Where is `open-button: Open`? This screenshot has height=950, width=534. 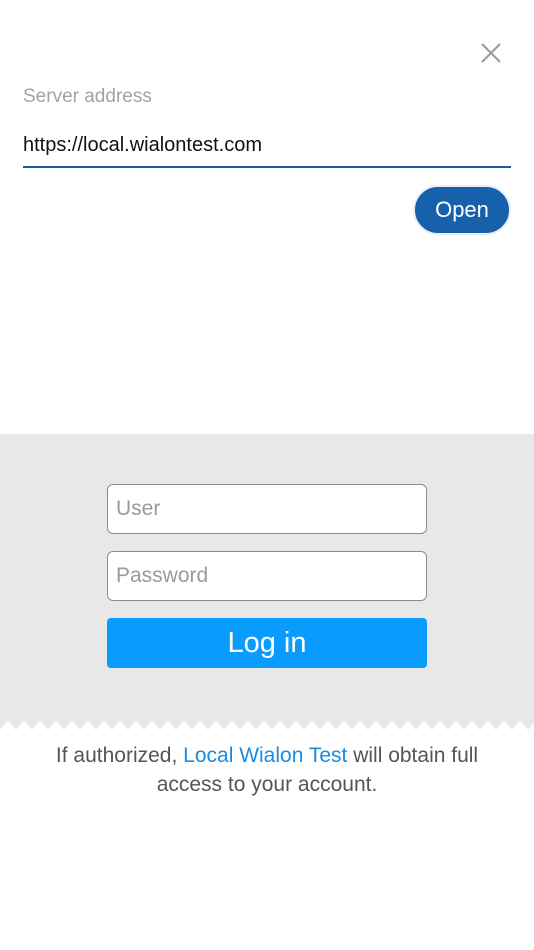
open-button: Open is located at coordinates (462, 210).